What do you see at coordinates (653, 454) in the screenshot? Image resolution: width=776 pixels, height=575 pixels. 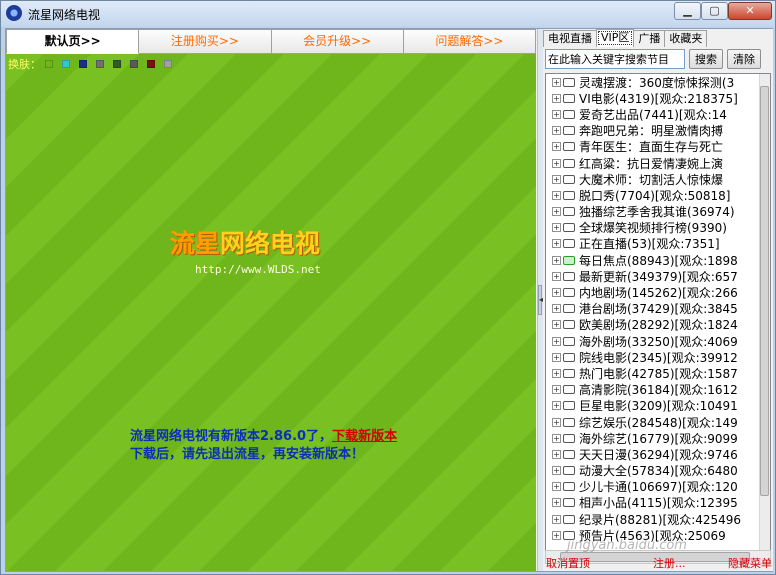 I see `channel-item: + 天天日漫(36294)[观众:9746` at bounding box center [653, 454].